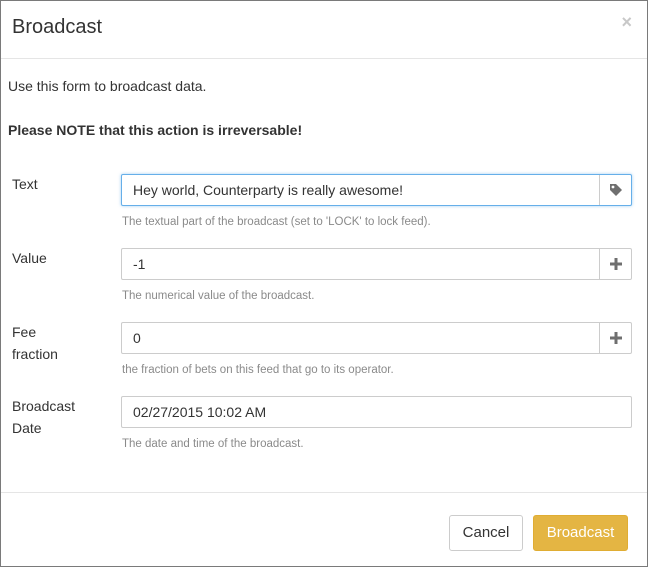 This screenshot has width=648, height=567. I want to click on fee-fraction-addon, so click(615, 338).